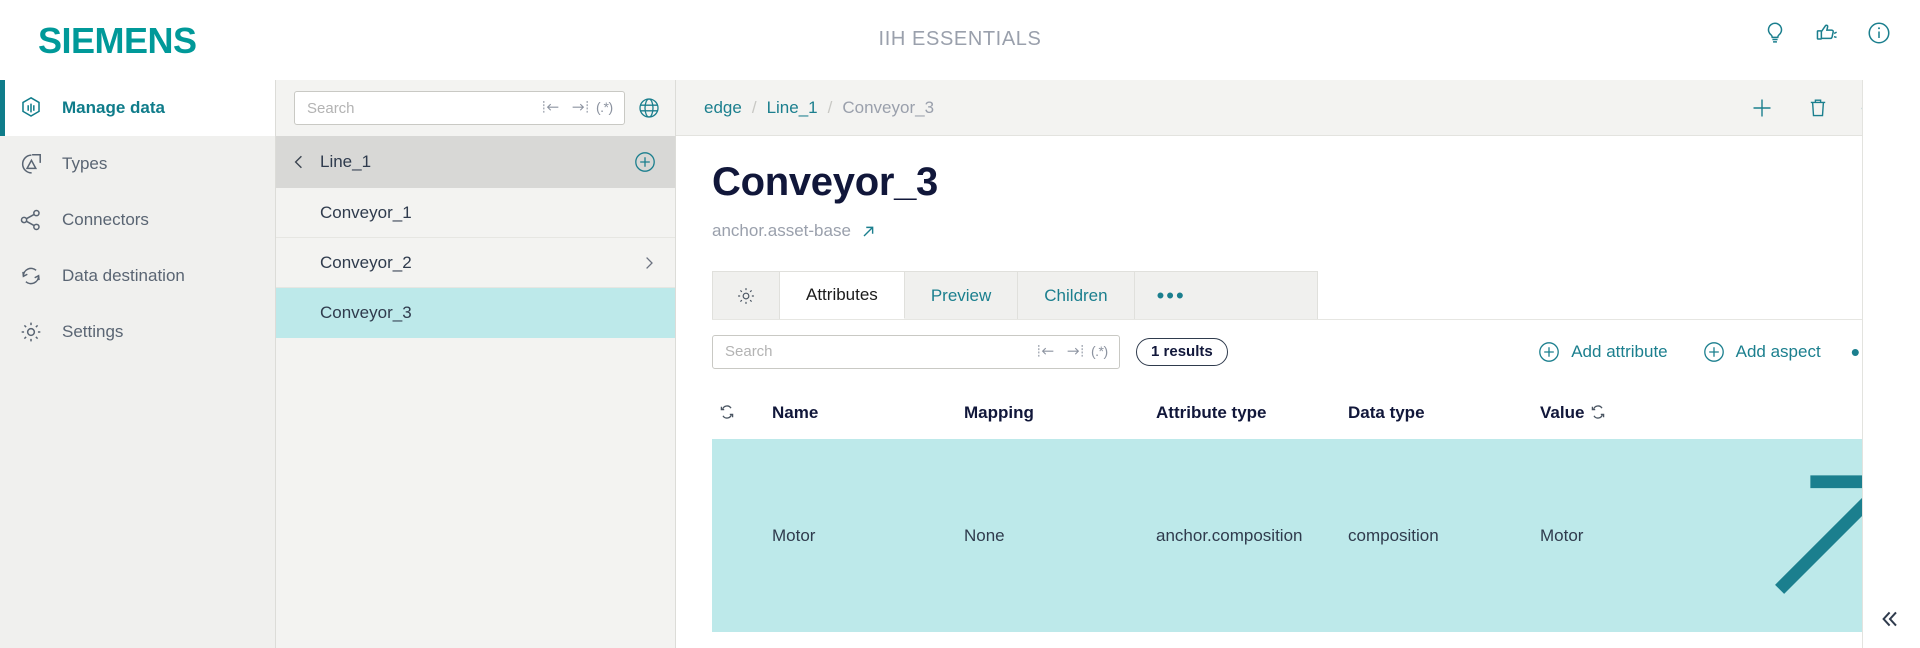  What do you see at coordinates (794, 535) in the screenshot?
I see `cell-name: Motor` at bounding box center [794, 535].